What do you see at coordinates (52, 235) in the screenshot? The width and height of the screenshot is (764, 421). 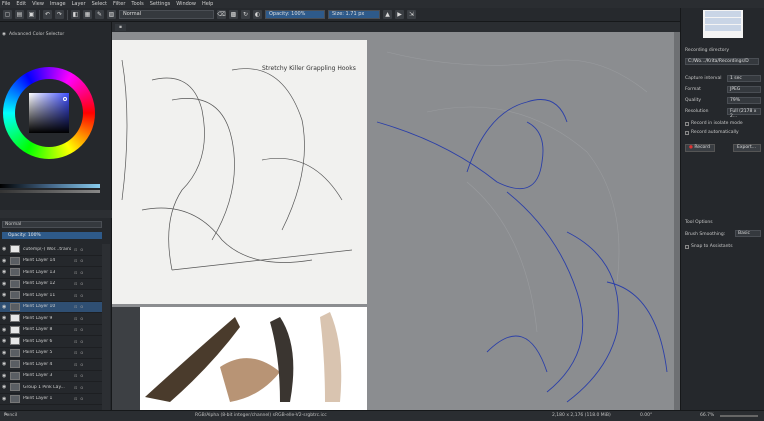 I see `layer-opacity-slider: Opacity: 100%` at bounding box center [52, 235].